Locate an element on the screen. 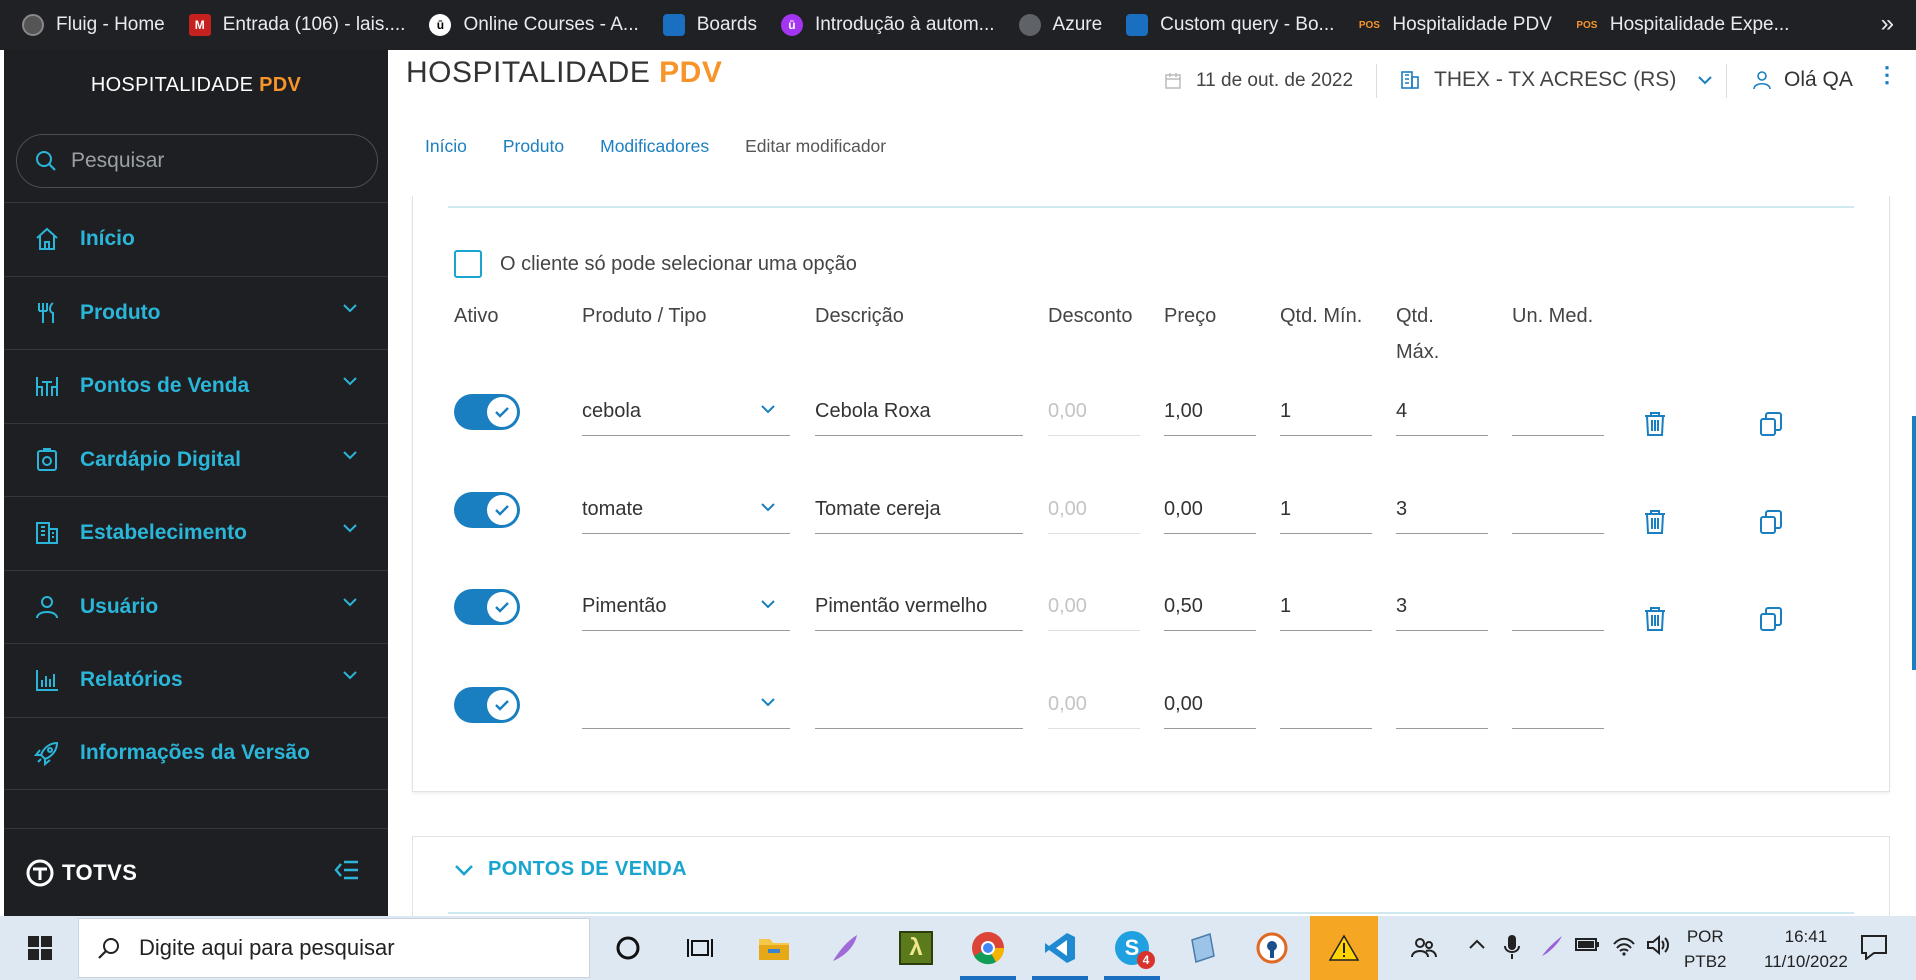 Image resolution: width=1916 pixels, height=980 pixels. single-option-checkbox-row: O cliente só pode selecionar uma opção is located at coordinates (655, 264).